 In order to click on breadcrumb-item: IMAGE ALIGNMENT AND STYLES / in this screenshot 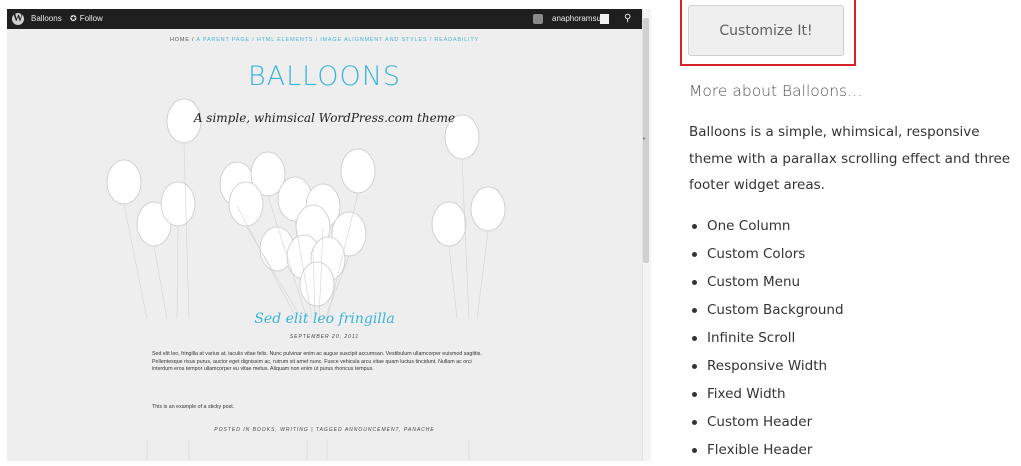, I will do `click(376, 40)`.